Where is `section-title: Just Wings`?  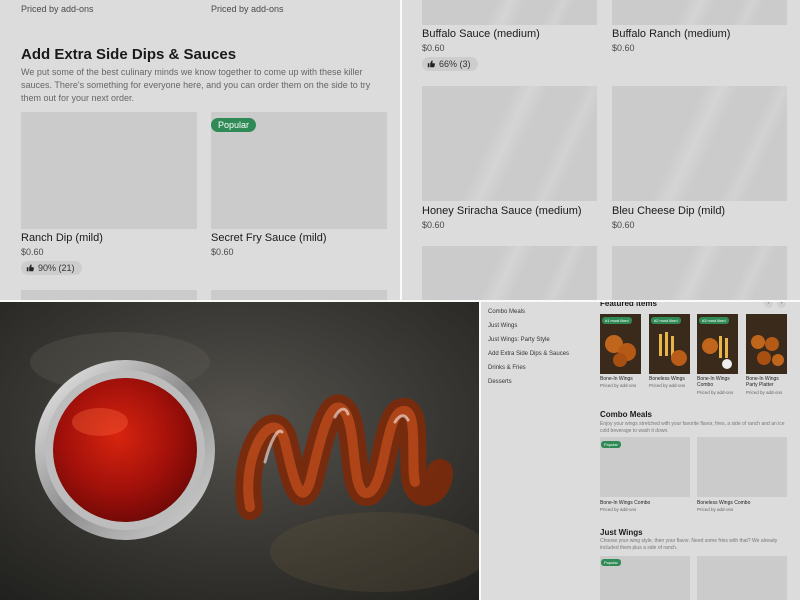 section-title: Just Wings is located at coordinates (621, 532).